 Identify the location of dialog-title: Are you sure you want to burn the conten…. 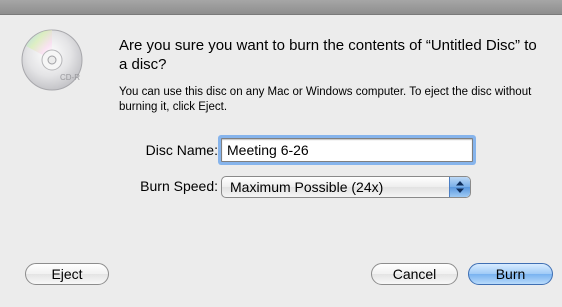
(328, 55).